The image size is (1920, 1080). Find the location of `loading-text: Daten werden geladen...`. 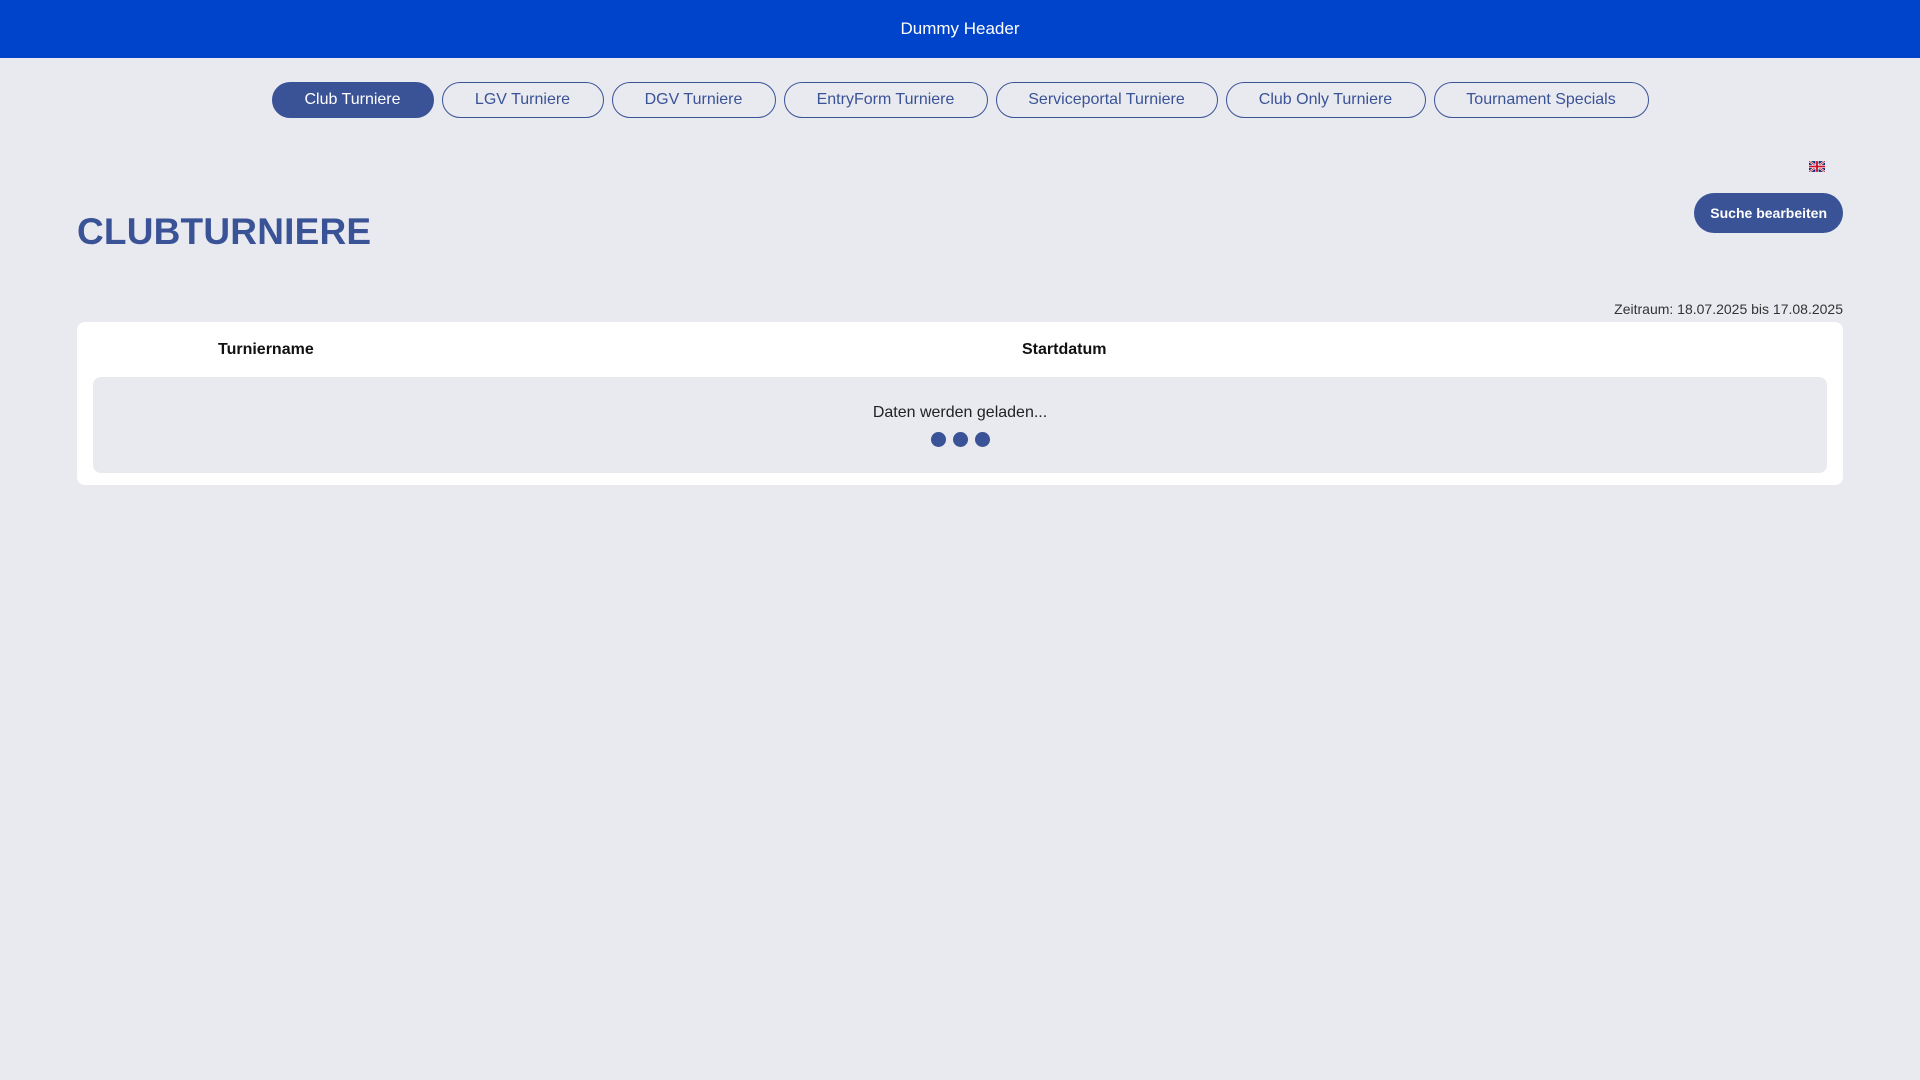

loading-text: Daten werden geladen... is located at coordinates (960, 412).